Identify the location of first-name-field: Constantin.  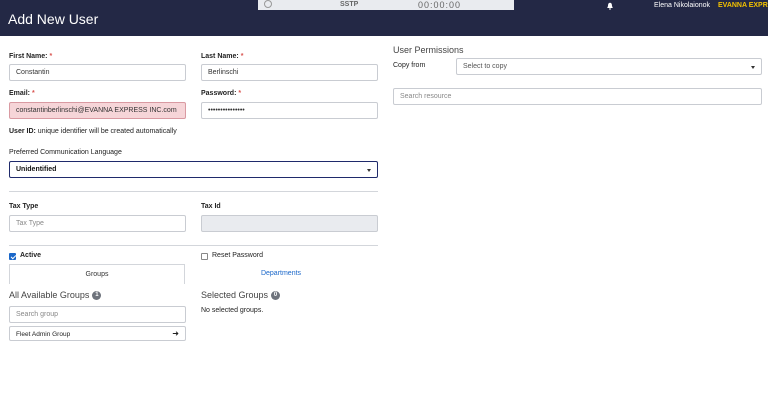
(97, 72).